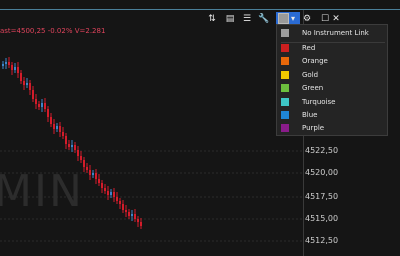 The image size is (400, 256). I want to click on menu-item-label: Orange, so click(315, 61).